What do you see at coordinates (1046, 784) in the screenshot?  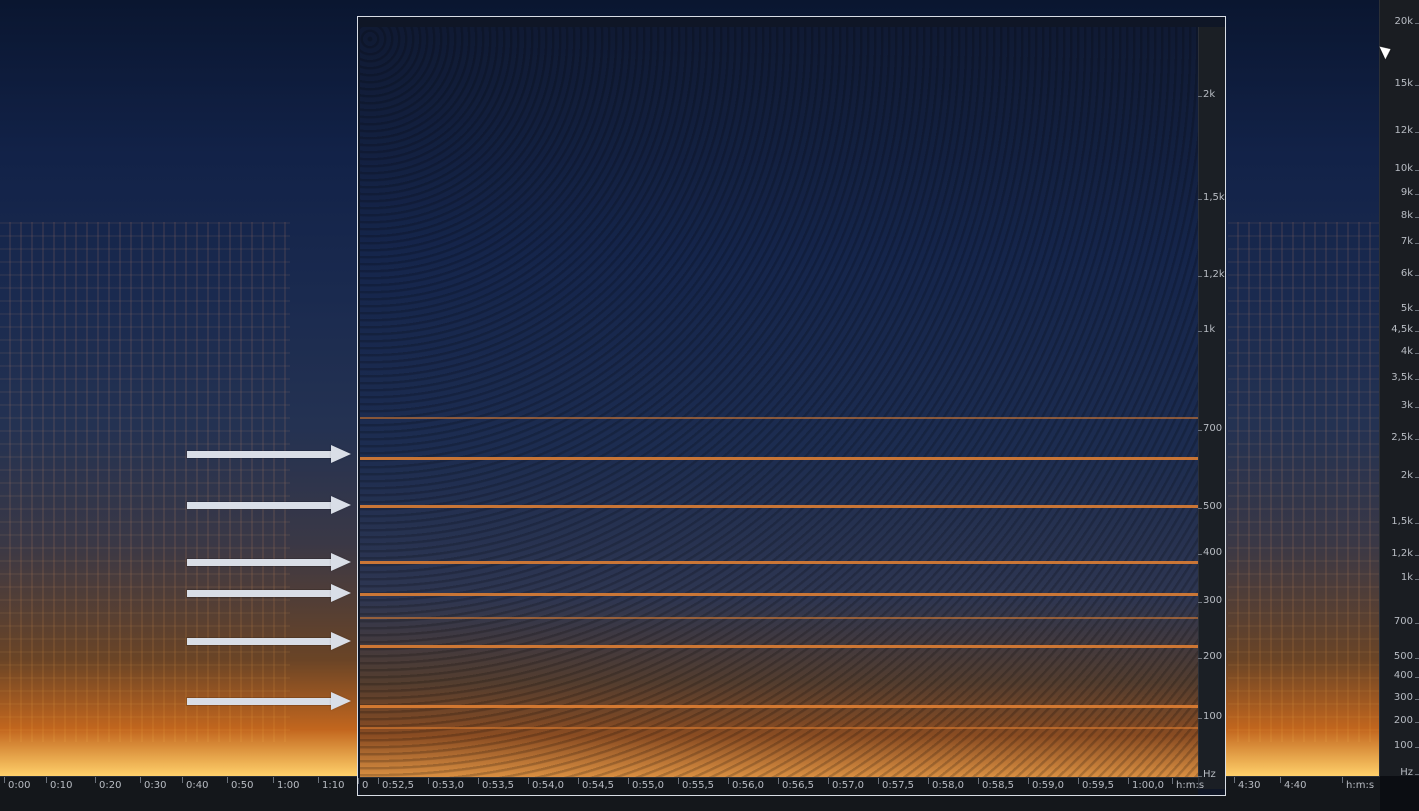 I see `zoom-time-tick: 0:59,0` at bounding box center [1046, 784].